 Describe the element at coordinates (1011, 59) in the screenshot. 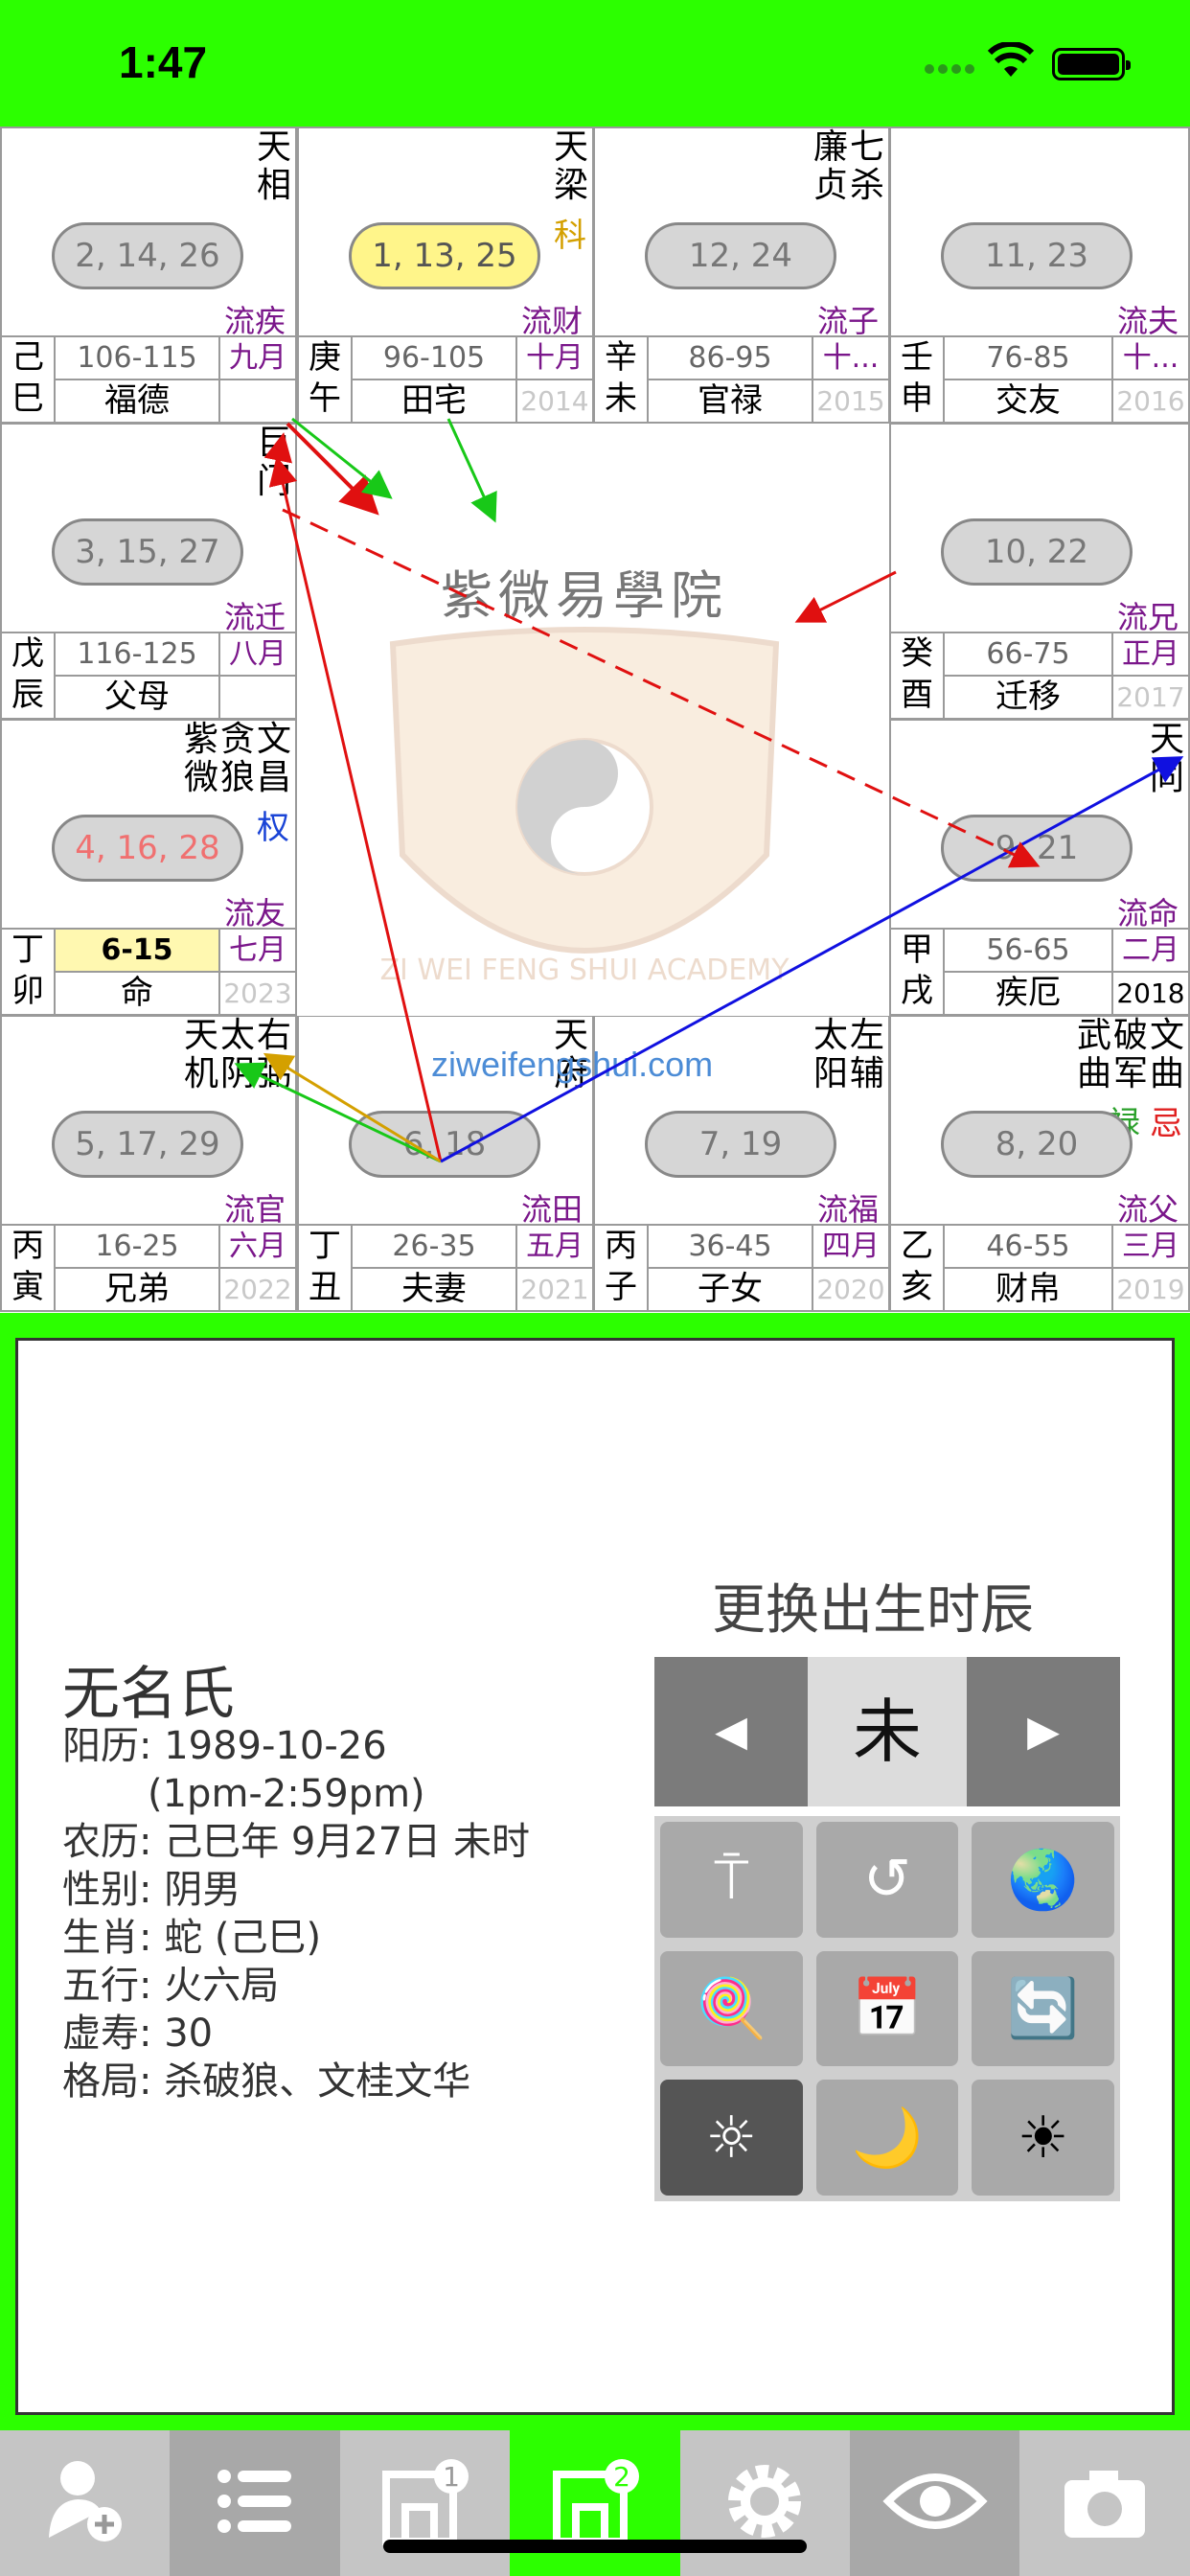

I see `wifi-icon` at that location.